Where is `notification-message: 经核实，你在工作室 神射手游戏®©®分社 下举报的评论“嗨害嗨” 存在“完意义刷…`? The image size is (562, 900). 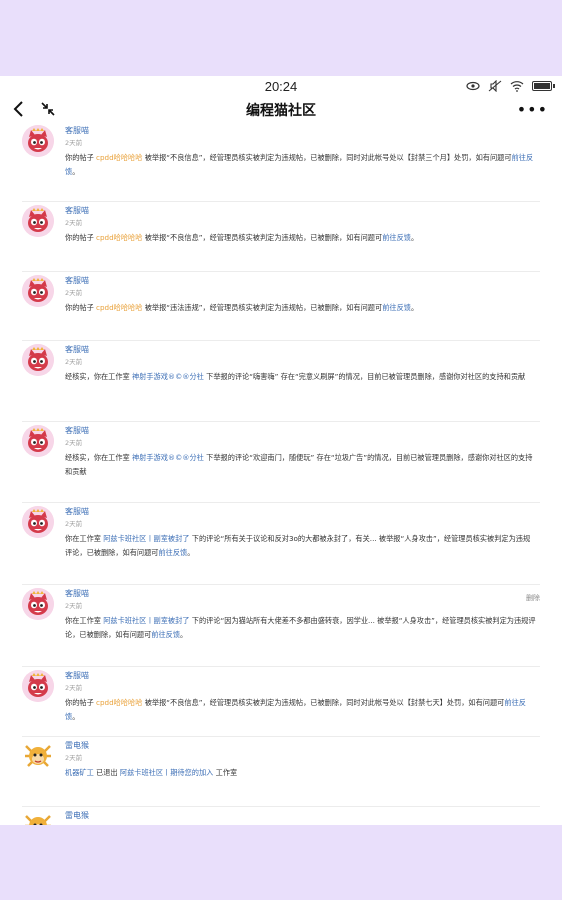
notification-message: 经核实，你在工作室 神射手游戏®©®分社 下举报的评论“嗨害嗨” 存在“完意义刷… is located at coordinates (302, 377).